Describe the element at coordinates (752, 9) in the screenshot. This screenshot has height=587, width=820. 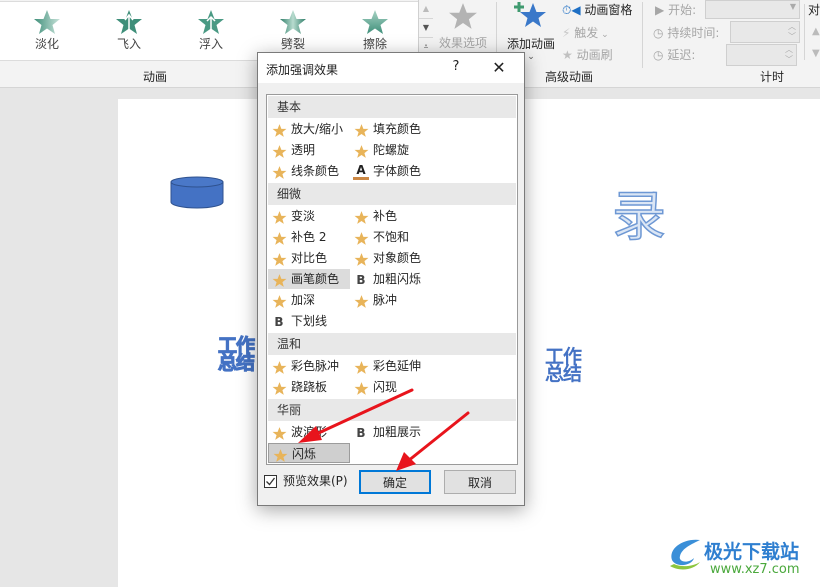
I see `start-dropdown: ▼` at that location.